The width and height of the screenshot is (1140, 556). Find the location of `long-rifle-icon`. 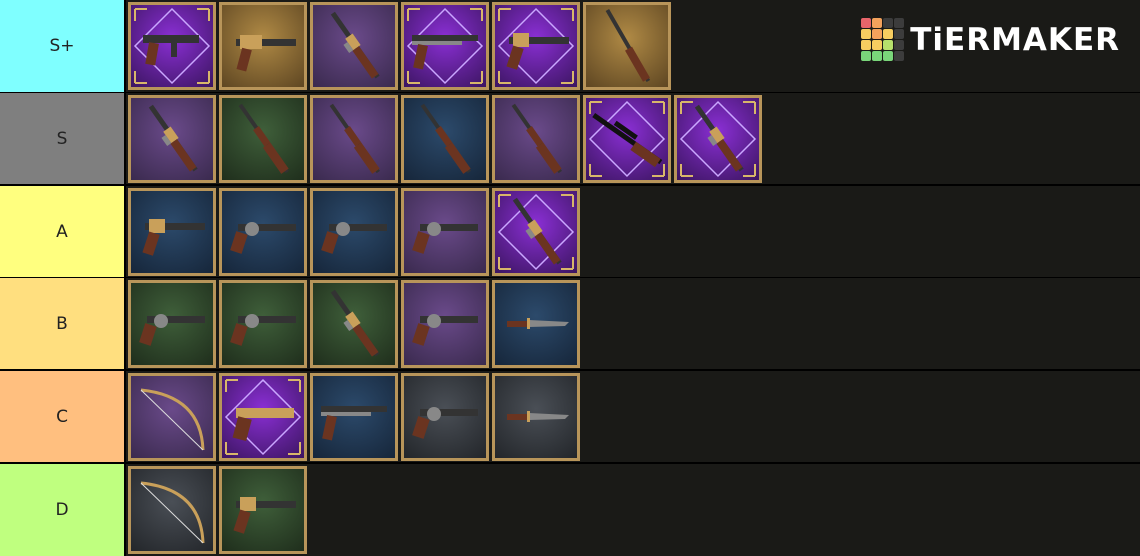

long-rifle-icon is located at coordinates (628, 45).